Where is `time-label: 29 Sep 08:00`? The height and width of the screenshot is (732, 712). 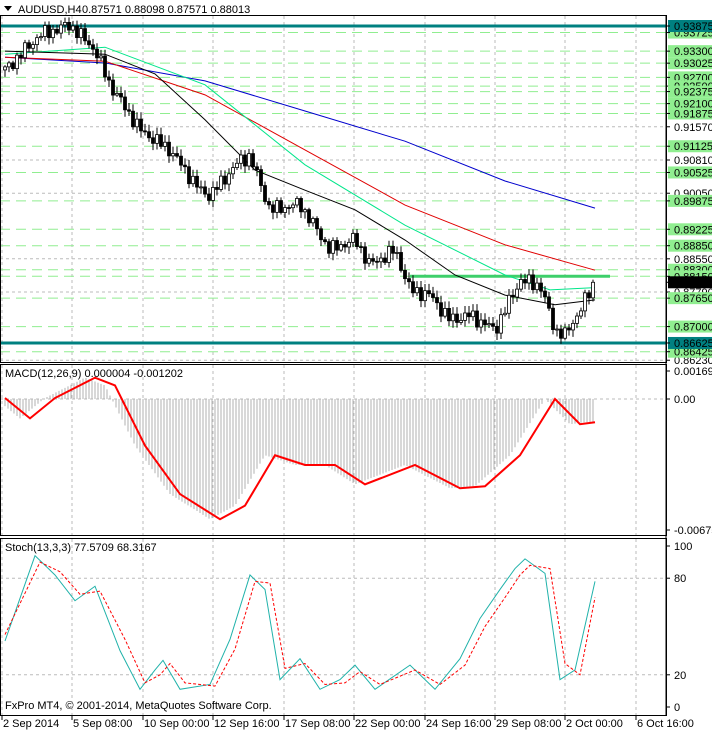
time-label: 29 Sep 08:00 is located at coordinates (528, 724).